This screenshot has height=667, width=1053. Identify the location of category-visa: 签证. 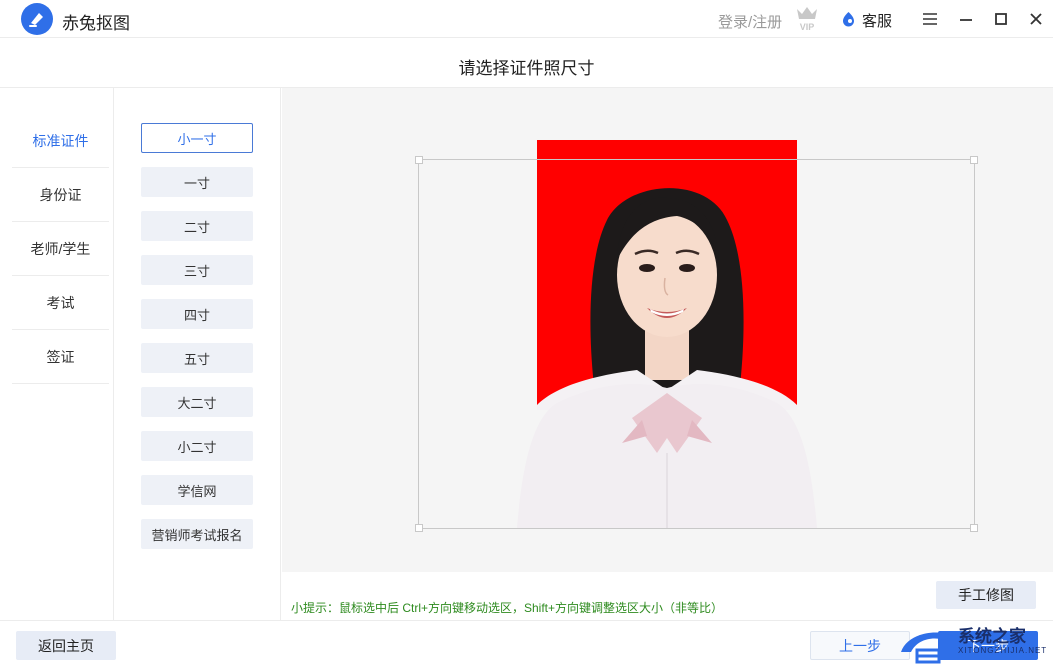
(60, 357).